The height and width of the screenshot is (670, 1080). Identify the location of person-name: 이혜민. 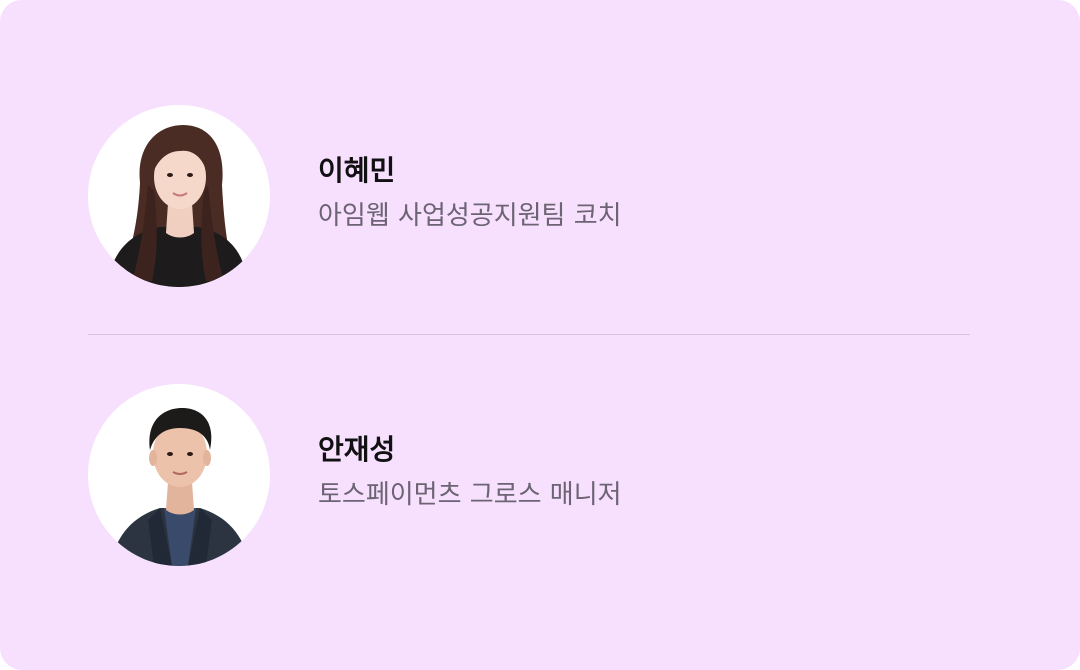
(357, 170).